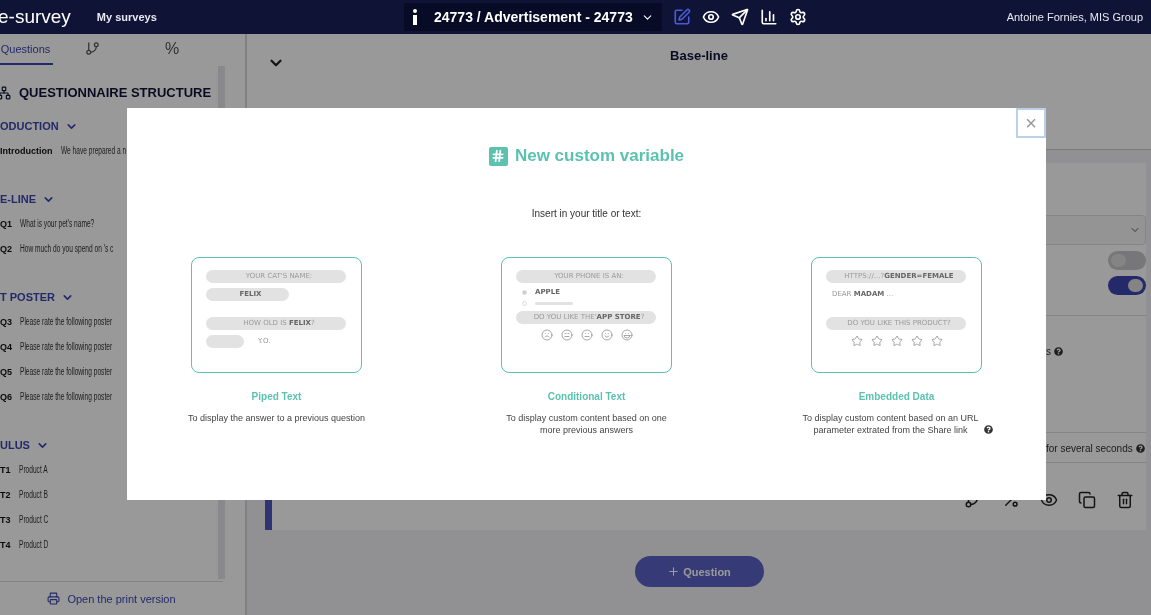 Image resolution: width=1151 pixels, height=615 pixels. What do you see at coordinates (1074, 17) in the screenshot?
I see `user-name: Antoine Fornies, MIS Group` at bounding box center [1074, 17].